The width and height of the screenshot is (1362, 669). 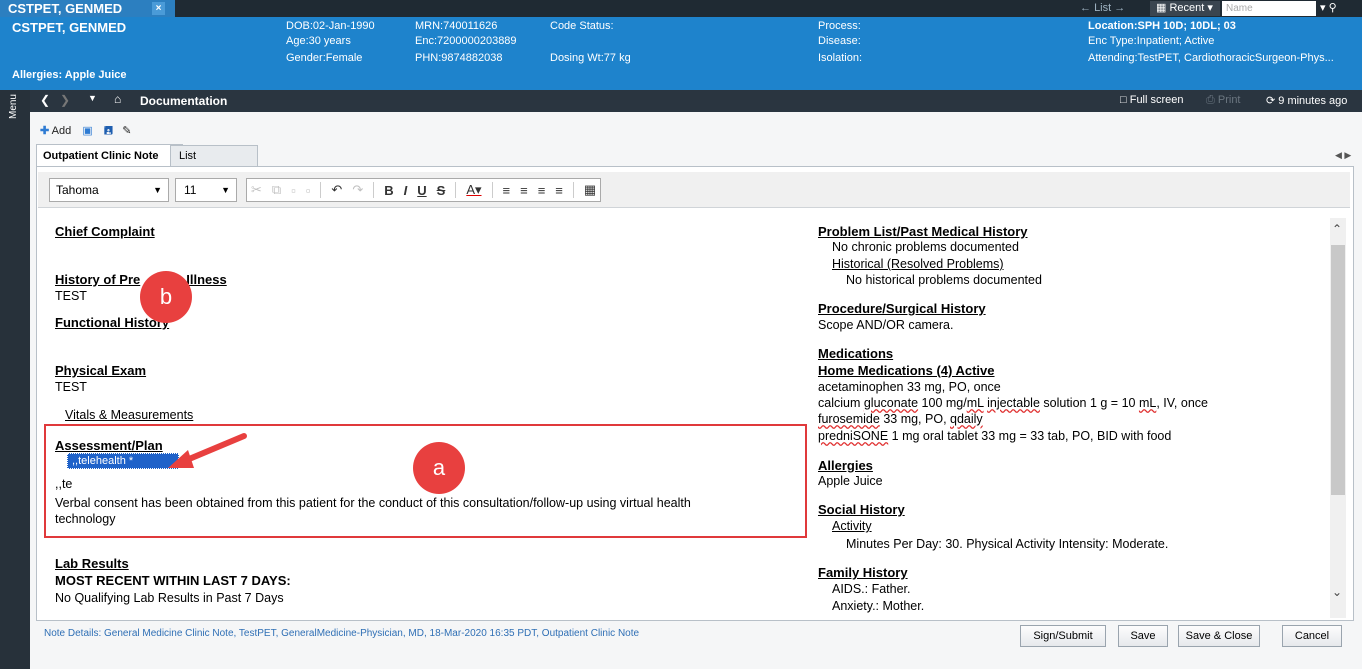 What do you see at coordinates (559, 190) in the screenshot?
I see `justify-icon: ≡` at bounding box center [559, 190].